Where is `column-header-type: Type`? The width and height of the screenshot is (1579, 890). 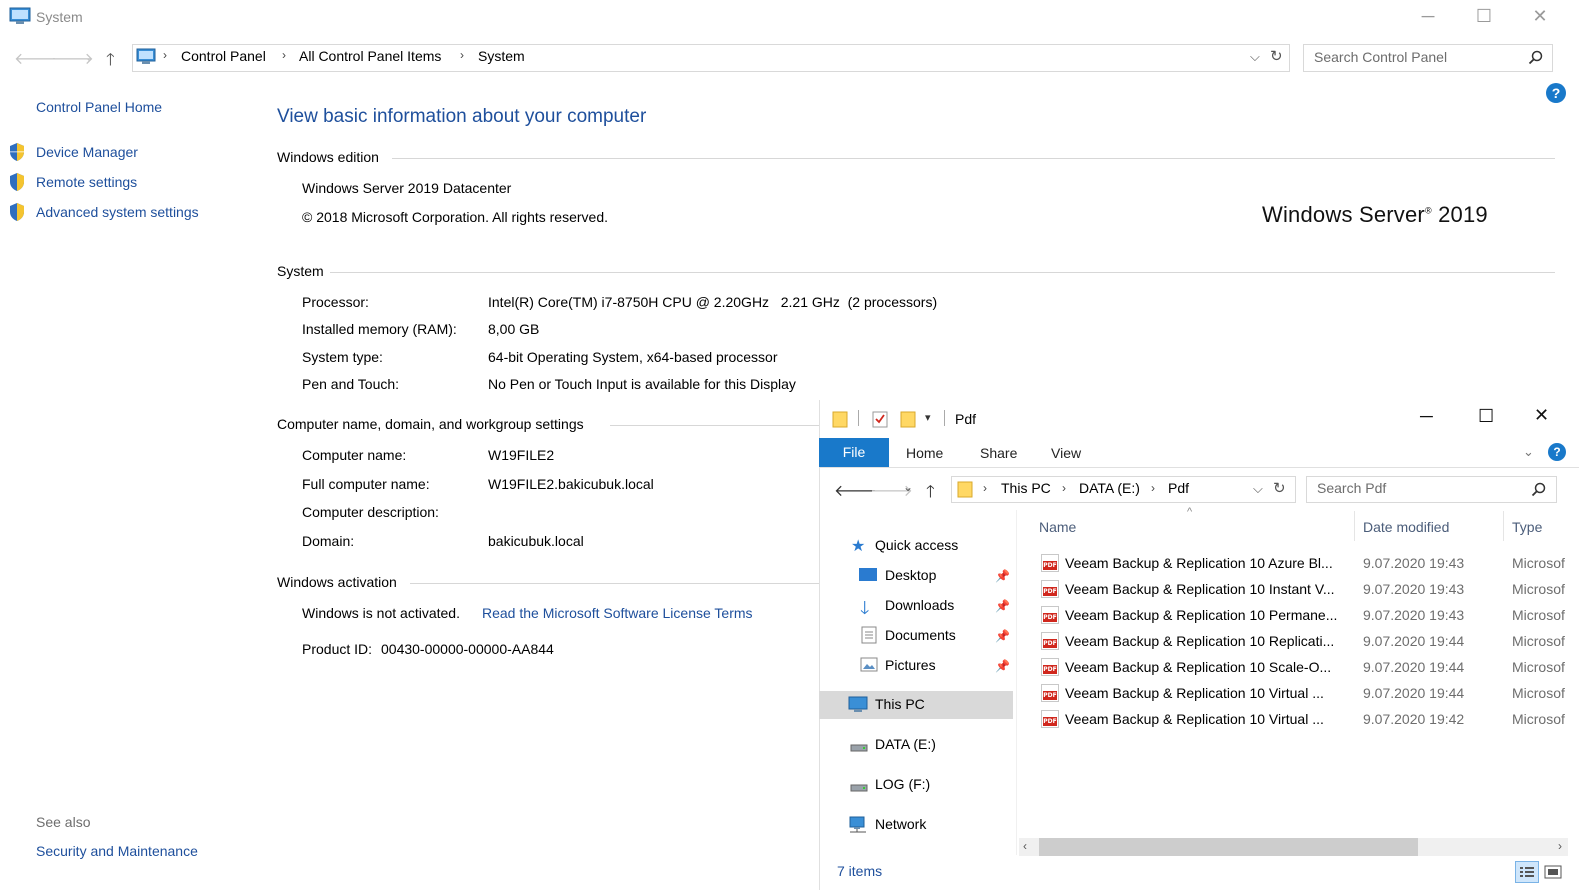 column-header-type: Type is located at coordinates (1527, 527).